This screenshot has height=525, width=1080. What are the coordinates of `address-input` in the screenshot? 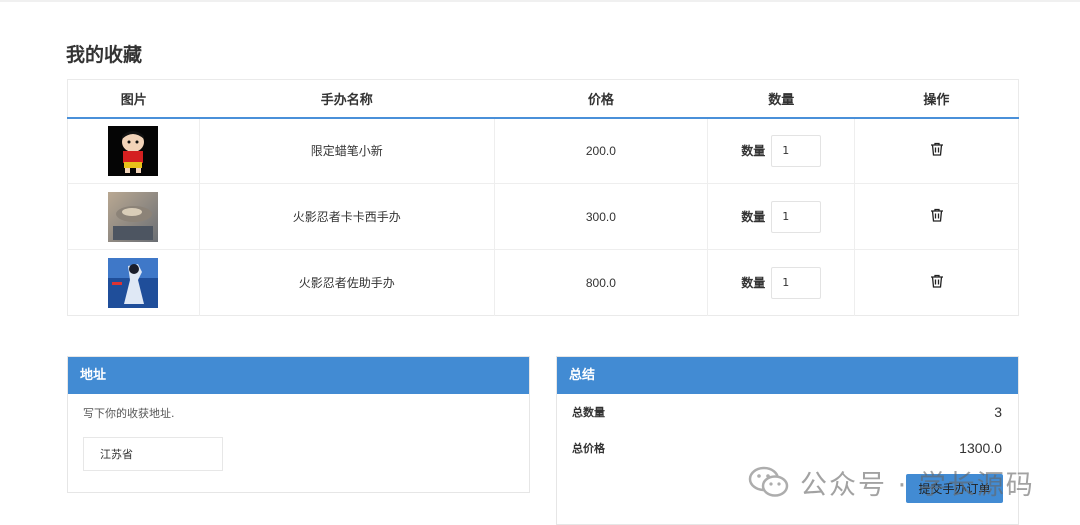 It's located at (153, 454).